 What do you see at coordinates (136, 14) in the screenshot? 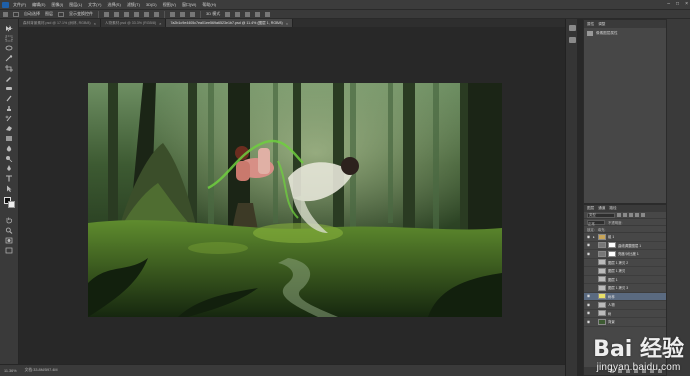
I see `align-left-icon` at bounding box center [136, 14].